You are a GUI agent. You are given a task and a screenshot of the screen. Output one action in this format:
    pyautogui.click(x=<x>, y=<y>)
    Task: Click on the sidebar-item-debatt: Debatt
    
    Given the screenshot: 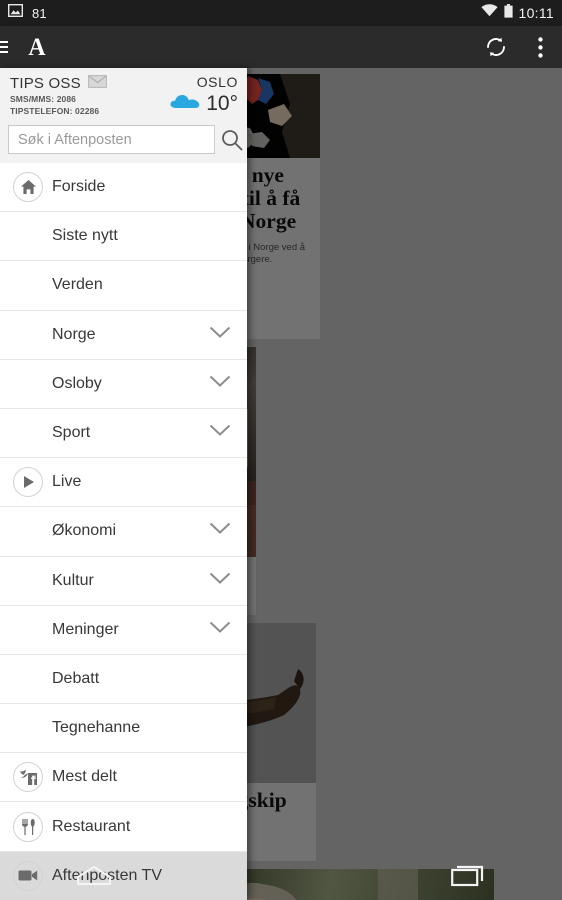 What is the action you would take?
    pyautogui.click(x=123, y=679)
    